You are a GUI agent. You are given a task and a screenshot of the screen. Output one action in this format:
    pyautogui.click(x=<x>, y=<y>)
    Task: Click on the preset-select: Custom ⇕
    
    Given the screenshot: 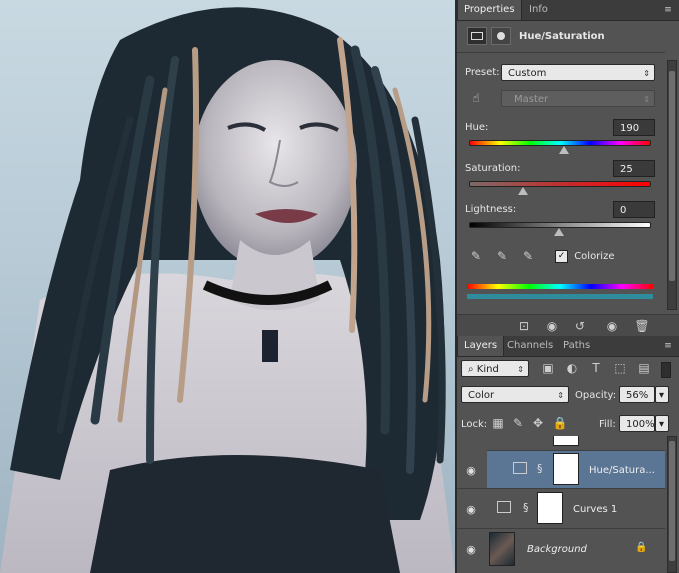 What is the action you would take?
    pyautogui.click(x=578, y=72)
    